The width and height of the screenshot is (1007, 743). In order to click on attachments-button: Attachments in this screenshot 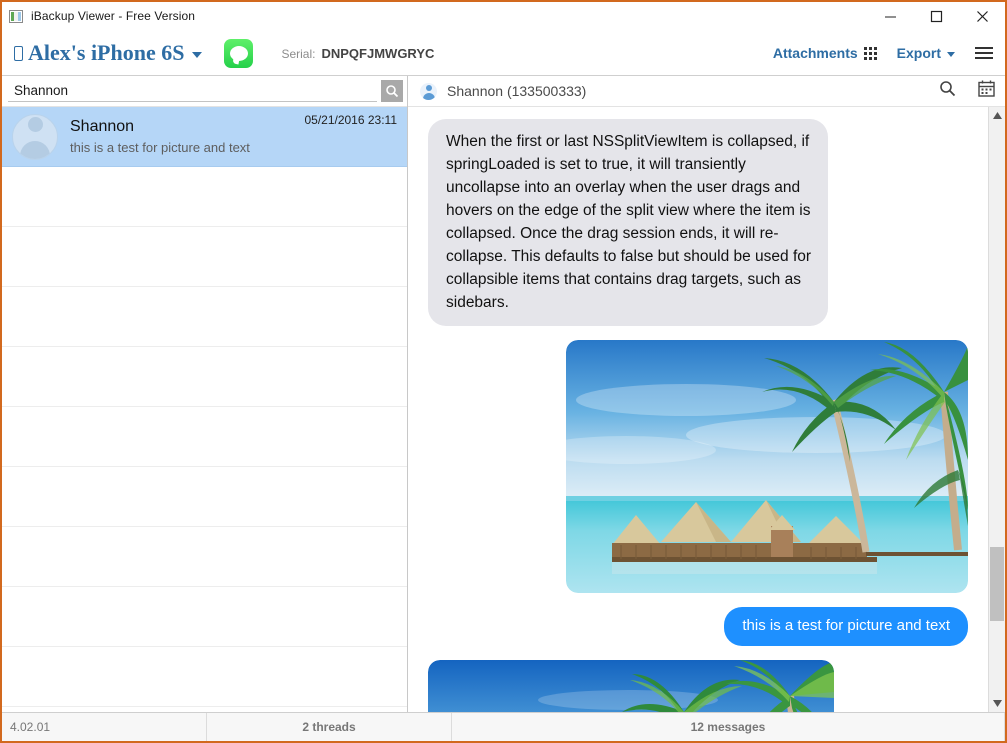, I will do `click(825, 53)`.